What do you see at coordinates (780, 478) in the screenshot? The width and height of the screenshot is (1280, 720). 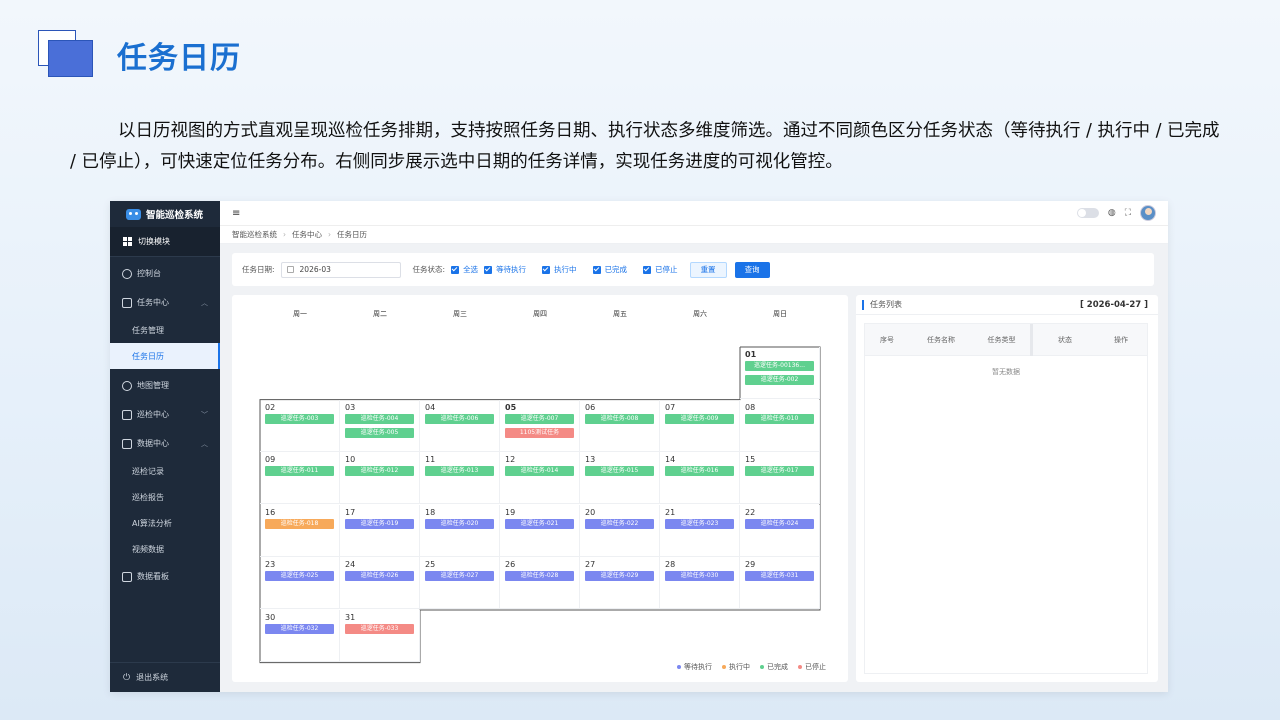 I see `calendar-day-cell: 15 巡逻任务-017` at bounding box center [780, 478].